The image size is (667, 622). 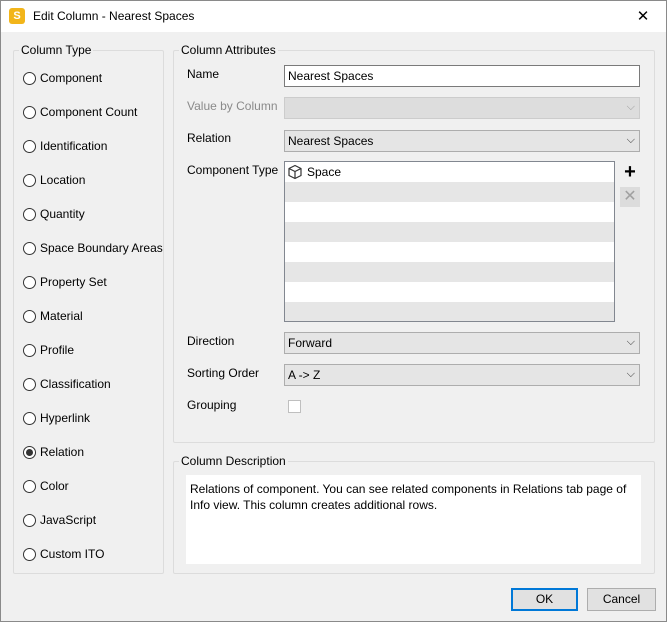 I want to click on radio-identification: Identification, so click(x=65, y=146).